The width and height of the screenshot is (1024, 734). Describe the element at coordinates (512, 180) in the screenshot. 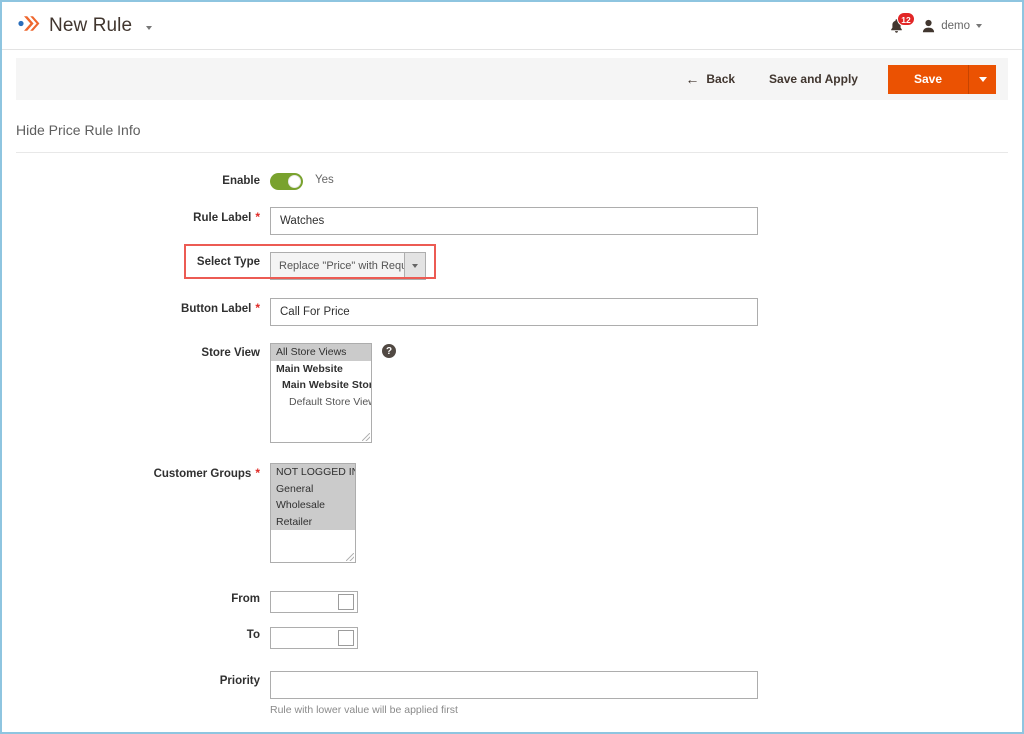

I see `field-row-enable: Enable Yes` at that location.